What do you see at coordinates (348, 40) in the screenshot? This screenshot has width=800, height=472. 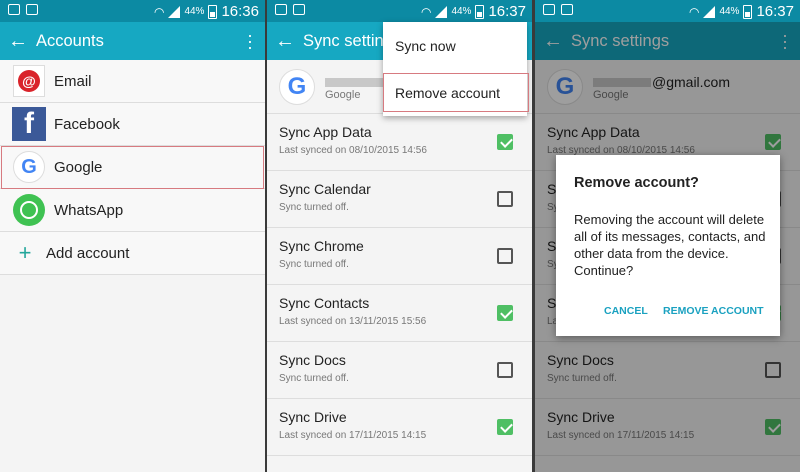 I see `page-title: Sync setting` at bounding box center [348, 40].